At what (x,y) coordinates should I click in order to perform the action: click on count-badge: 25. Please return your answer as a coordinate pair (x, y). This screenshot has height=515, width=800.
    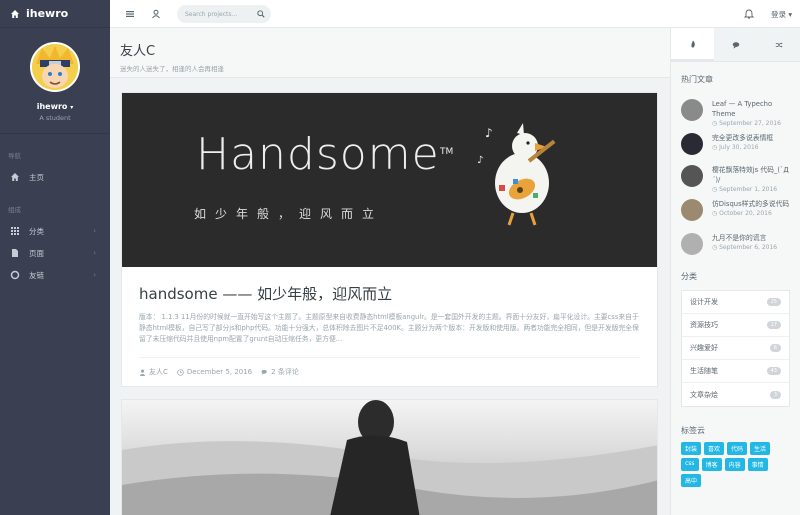
    Looking at the image, I should click on (773, 302).